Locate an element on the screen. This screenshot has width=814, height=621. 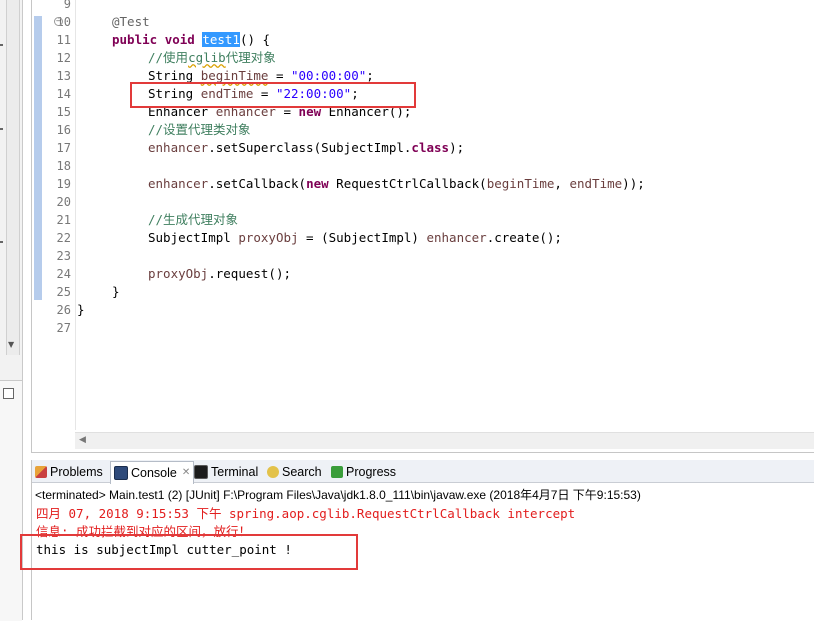
restore-icon is located at coordinates (8, 393).